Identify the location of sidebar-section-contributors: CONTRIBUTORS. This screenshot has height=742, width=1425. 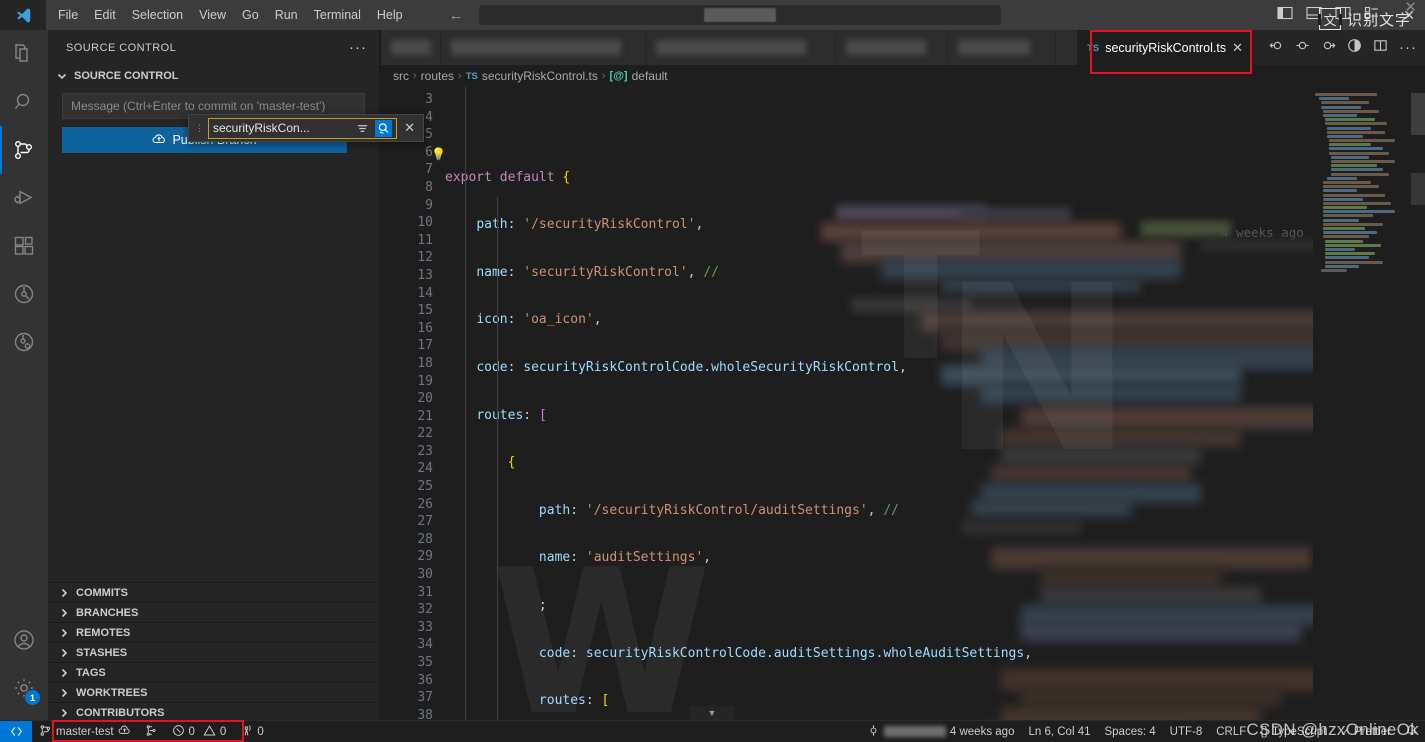
(214, 712).